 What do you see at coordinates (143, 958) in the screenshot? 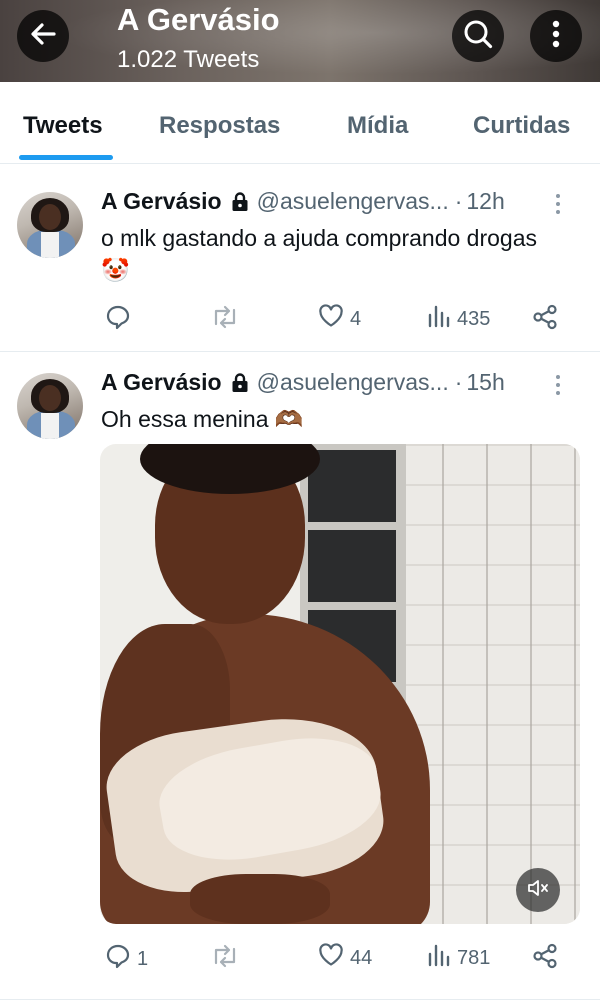
I see `reply-count: 1` at bounding box center [143, 958].